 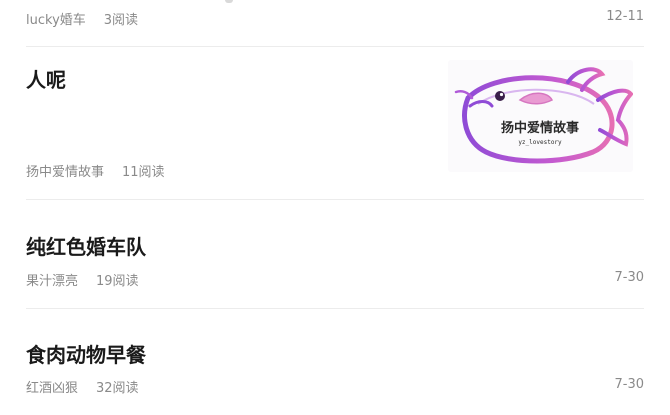 I want to click on article-author: 红酒凶狠, so click(x=52, y=388).